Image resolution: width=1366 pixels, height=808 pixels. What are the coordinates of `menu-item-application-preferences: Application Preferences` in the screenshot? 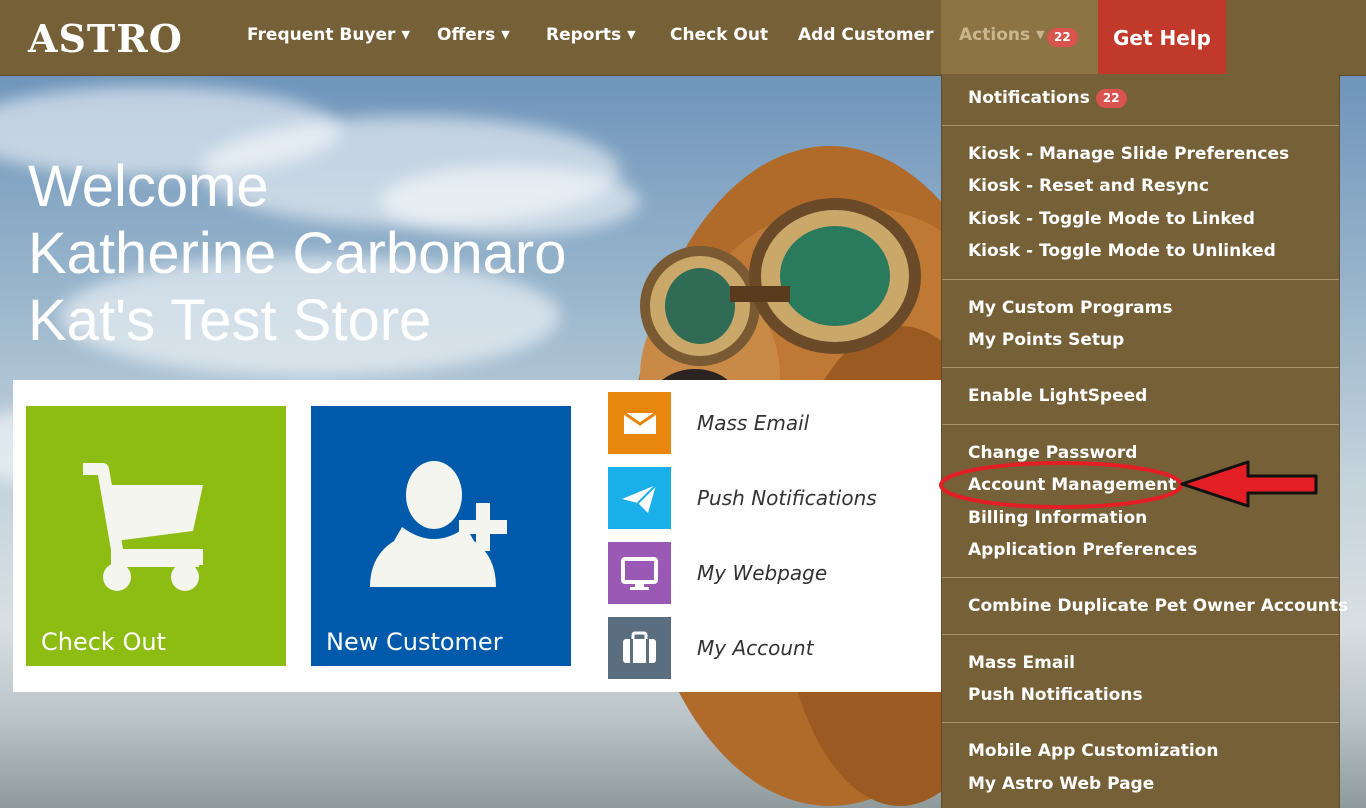 It's located at (1082, 550).